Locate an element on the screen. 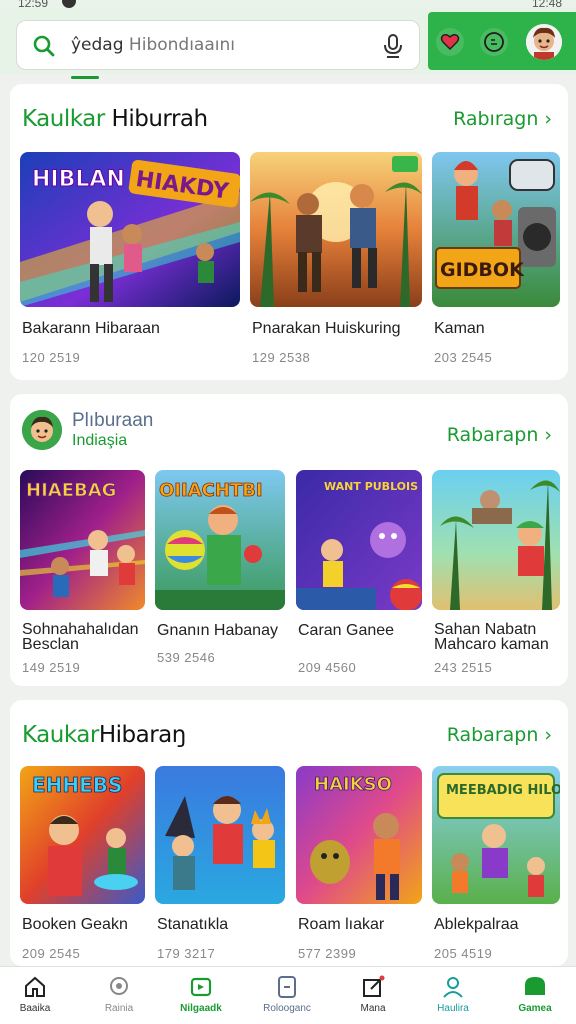 Image resolution: width=576 pixels, height=1024 pixels. nav-radio: Rainia is located at coordinates (119, 995).